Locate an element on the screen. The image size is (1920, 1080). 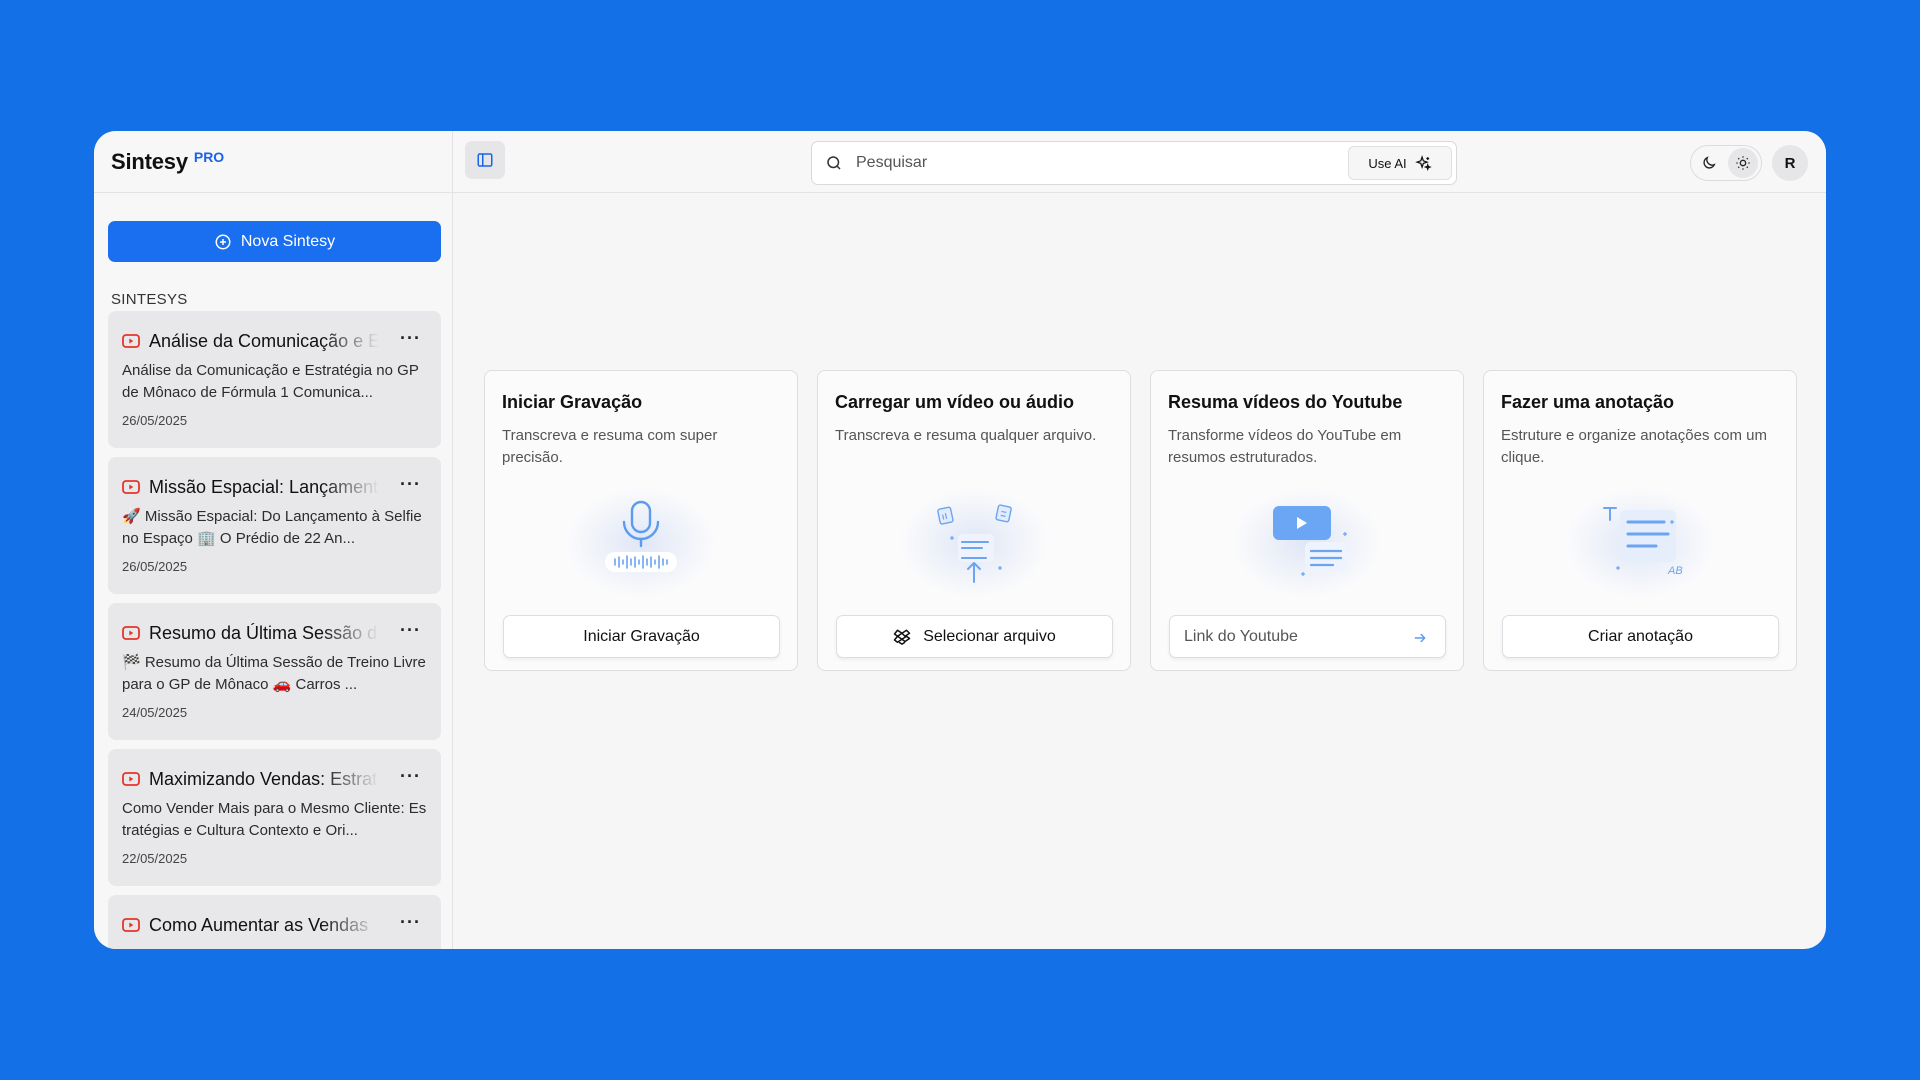
moon-icon is located at coordinates (1709, 162).